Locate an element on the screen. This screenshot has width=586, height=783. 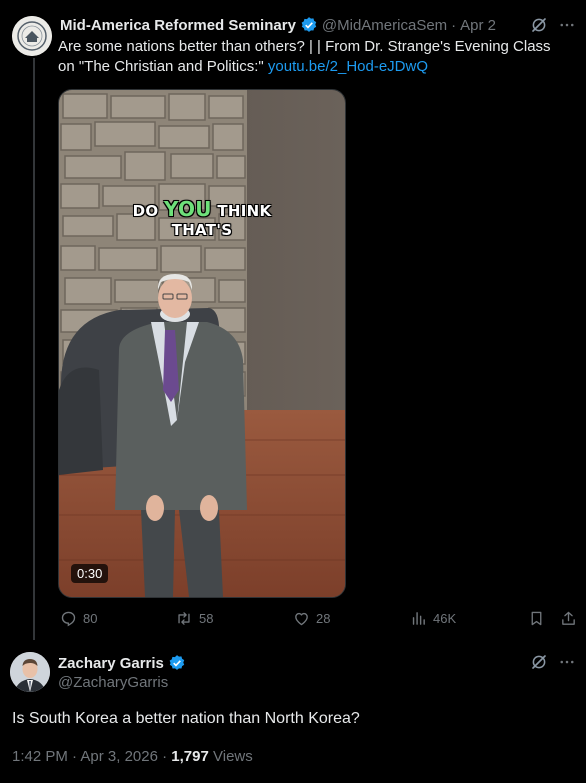
tweet-header: Zachary Garris is located at coordinates (124, 663).